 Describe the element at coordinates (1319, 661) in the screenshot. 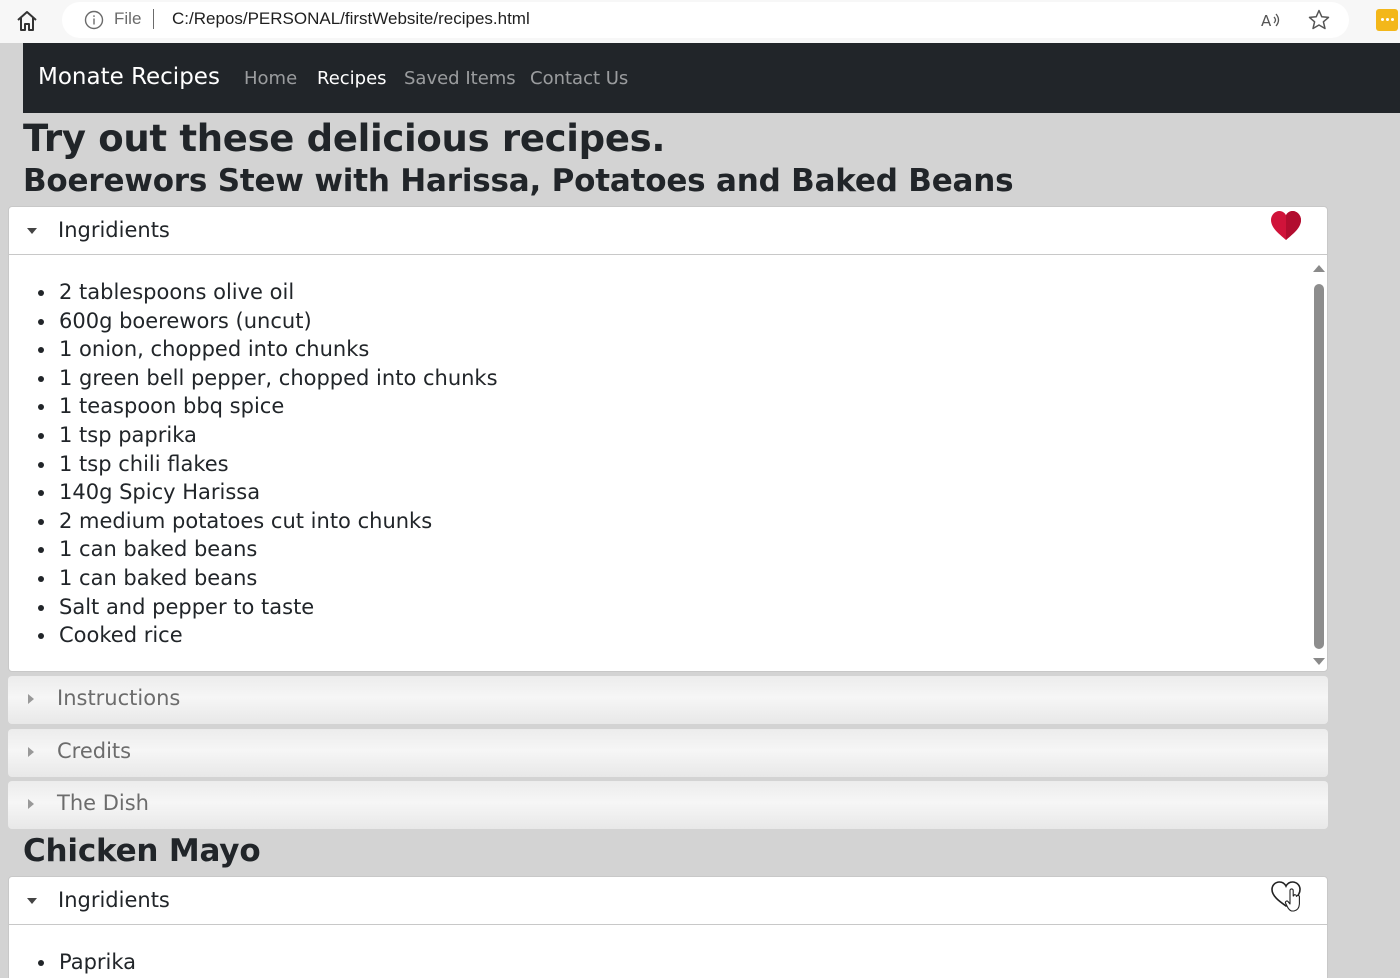

I see `scroll-down-arrow-icon` at that location.